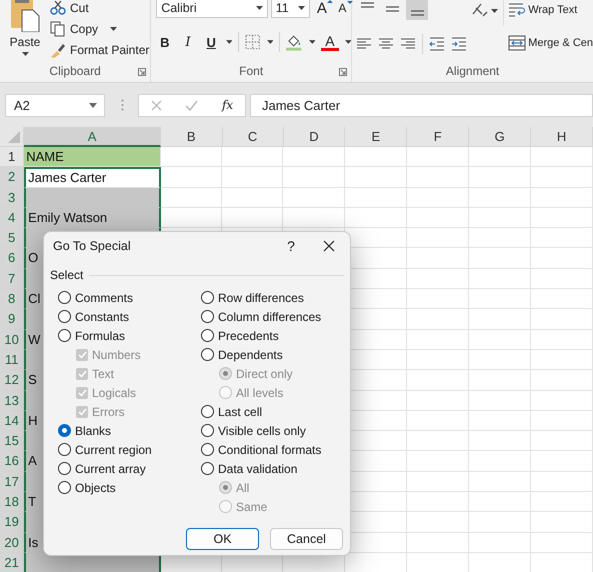 The height and width of the screenshot is (572, 593). I want to click on column-header: F, so click(438, 137).